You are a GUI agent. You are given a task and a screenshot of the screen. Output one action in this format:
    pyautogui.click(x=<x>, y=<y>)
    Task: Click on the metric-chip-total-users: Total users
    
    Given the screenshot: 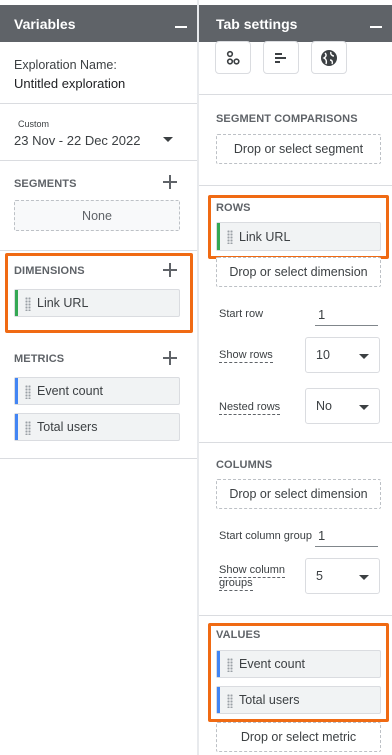 What is the action you would take?
    pyautogui.click(x=97, y=427)
    